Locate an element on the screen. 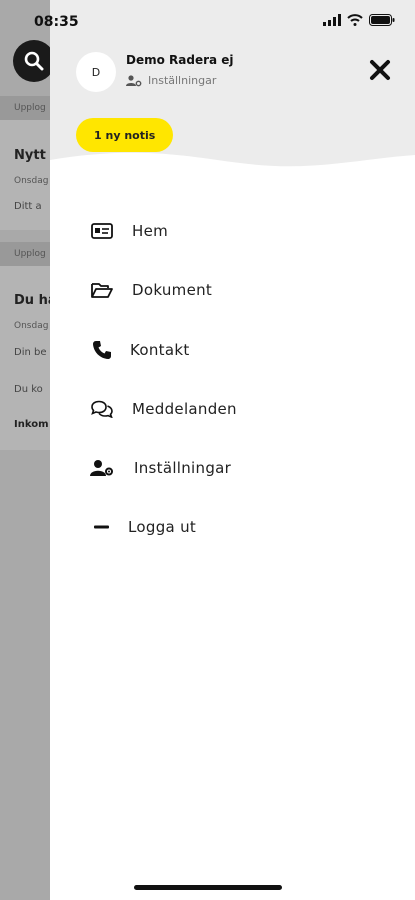 Image resolution: width=415 pixels, height=900 pixels. menu-item-kontakt: Kontakt is located at coordinates (240, 350).